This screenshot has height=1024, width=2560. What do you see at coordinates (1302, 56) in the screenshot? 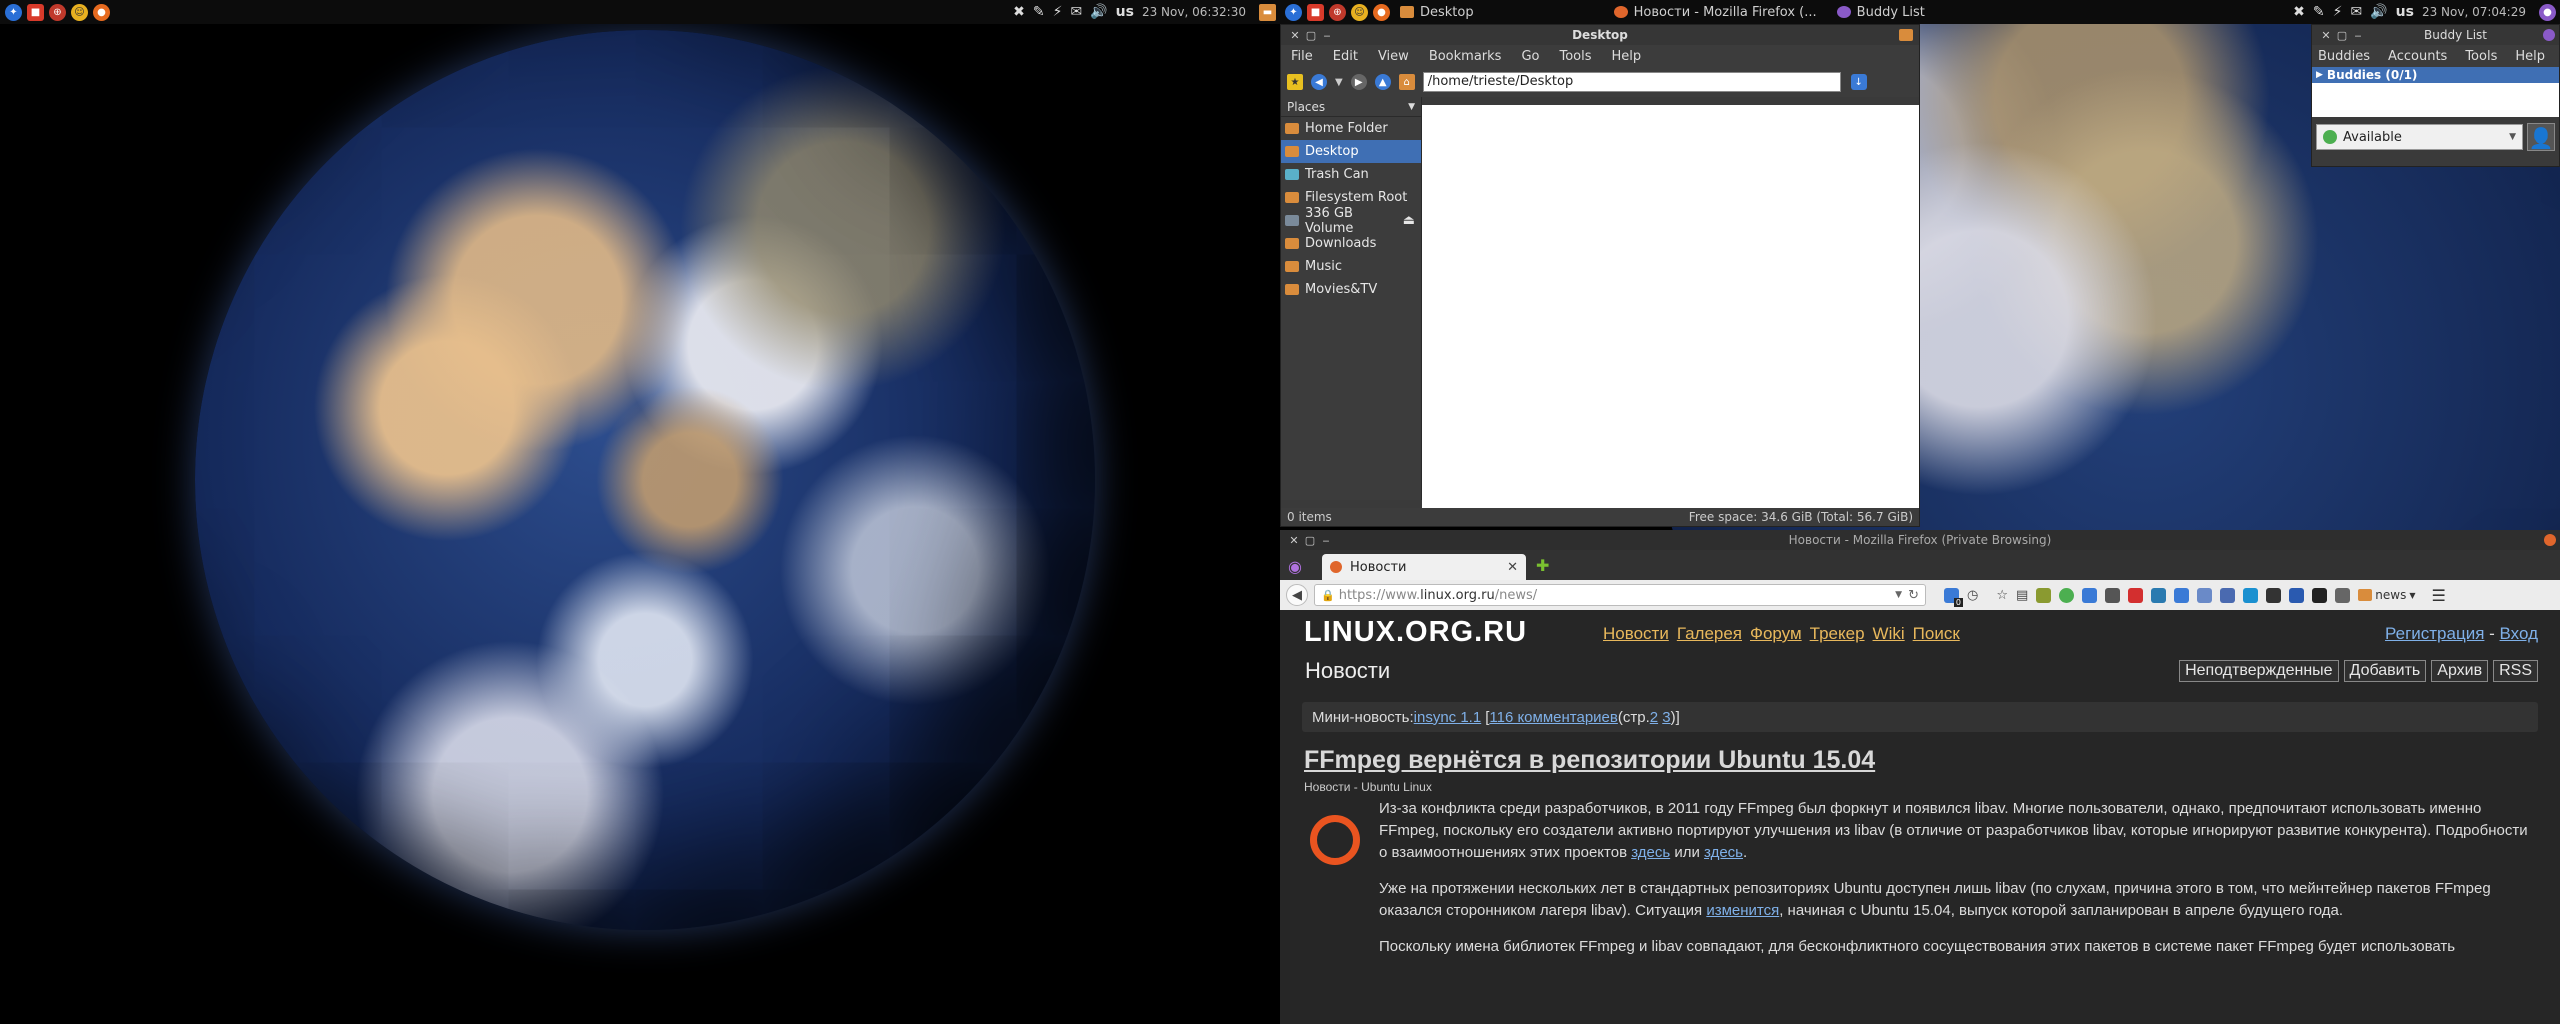
I see `menu-file: File` at bounding box center [1302, 56].